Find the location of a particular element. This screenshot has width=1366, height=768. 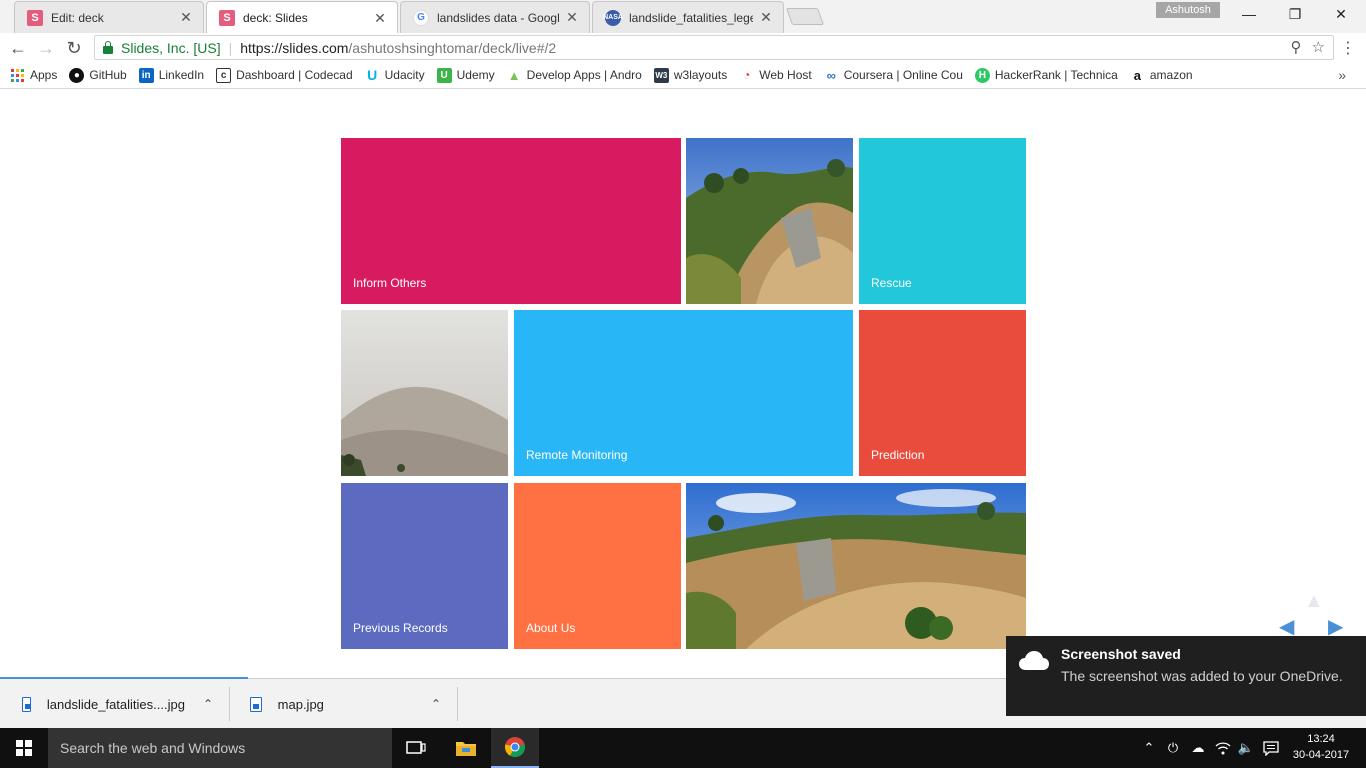

download-filename: map.jpg is located at coordinates (300, 704).